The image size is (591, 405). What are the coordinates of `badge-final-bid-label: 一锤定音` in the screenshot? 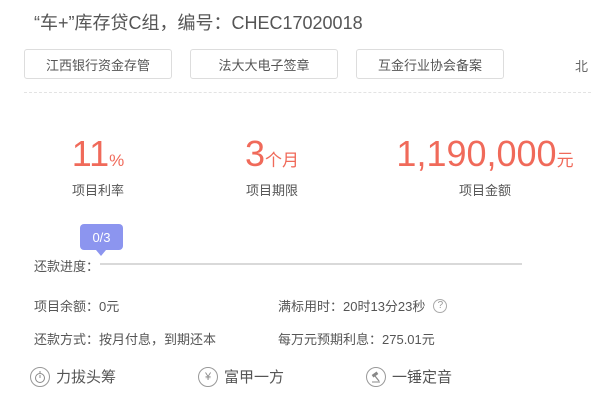 It's located at (422, 377).